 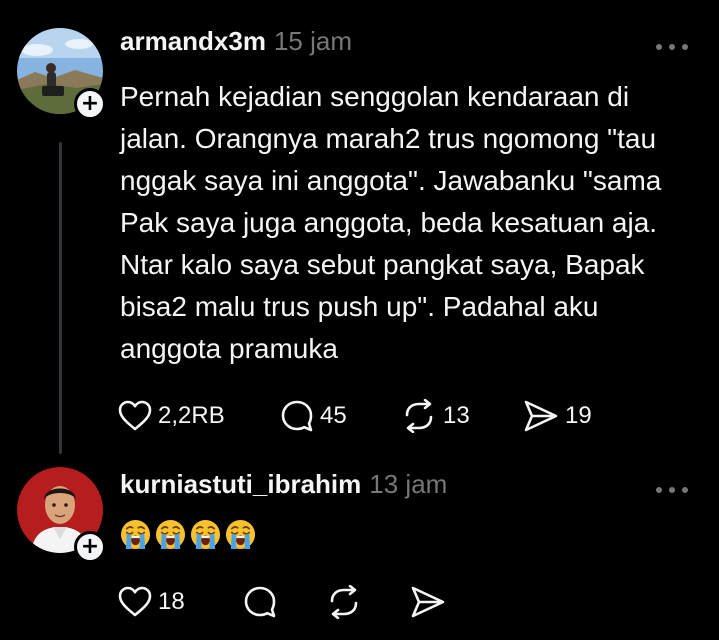 What do you see at coordinates (333, 415) in the screenshot?
I see `reply-count: 45` at bounding box center [333, 415].